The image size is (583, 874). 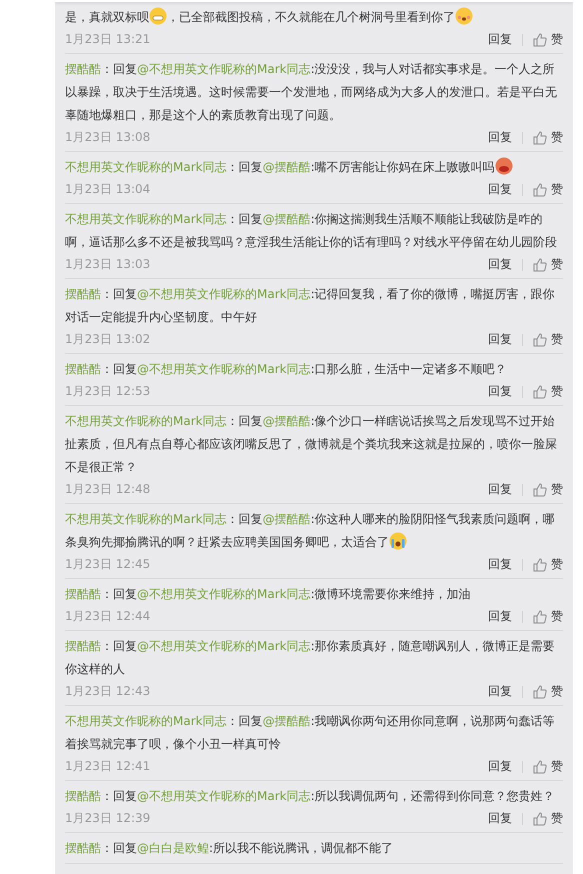 What do you see at coordinates (310, 306) in the screenshot?
I see `comment-text: 摆酷酷：回复@不想用英文作昵称的Mark同志:记得回复我，看了你的微博，嘴挺厉害，跟你对话一定能提升内心坚韧度。中午好` at bounding box center [310, 306].